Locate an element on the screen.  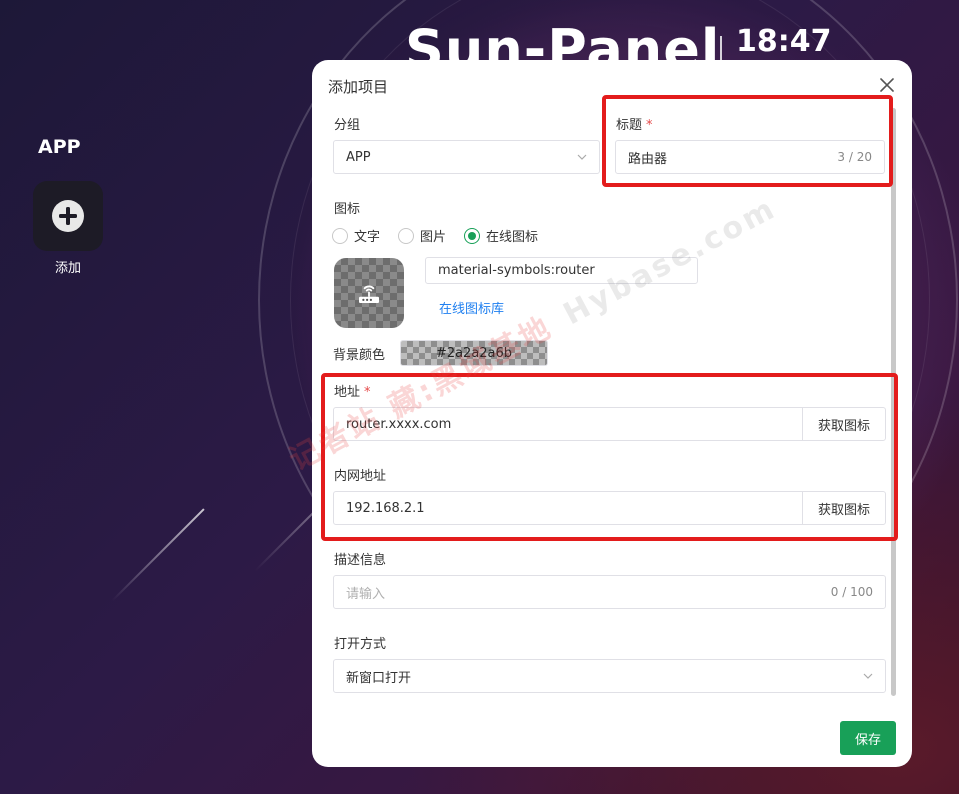
bg-color-value: #2a2a2a6b is located at coordinates (474, 353).